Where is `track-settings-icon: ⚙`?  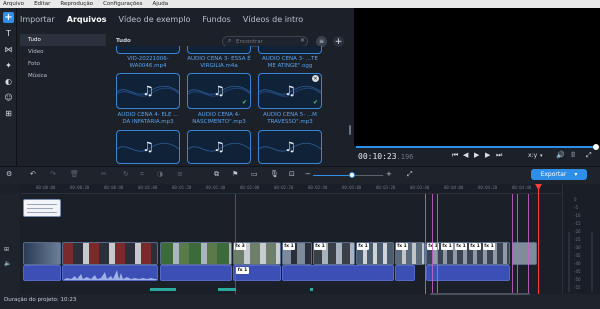
track-settings-icon: ⚙ is located at coordinates (9, 174).